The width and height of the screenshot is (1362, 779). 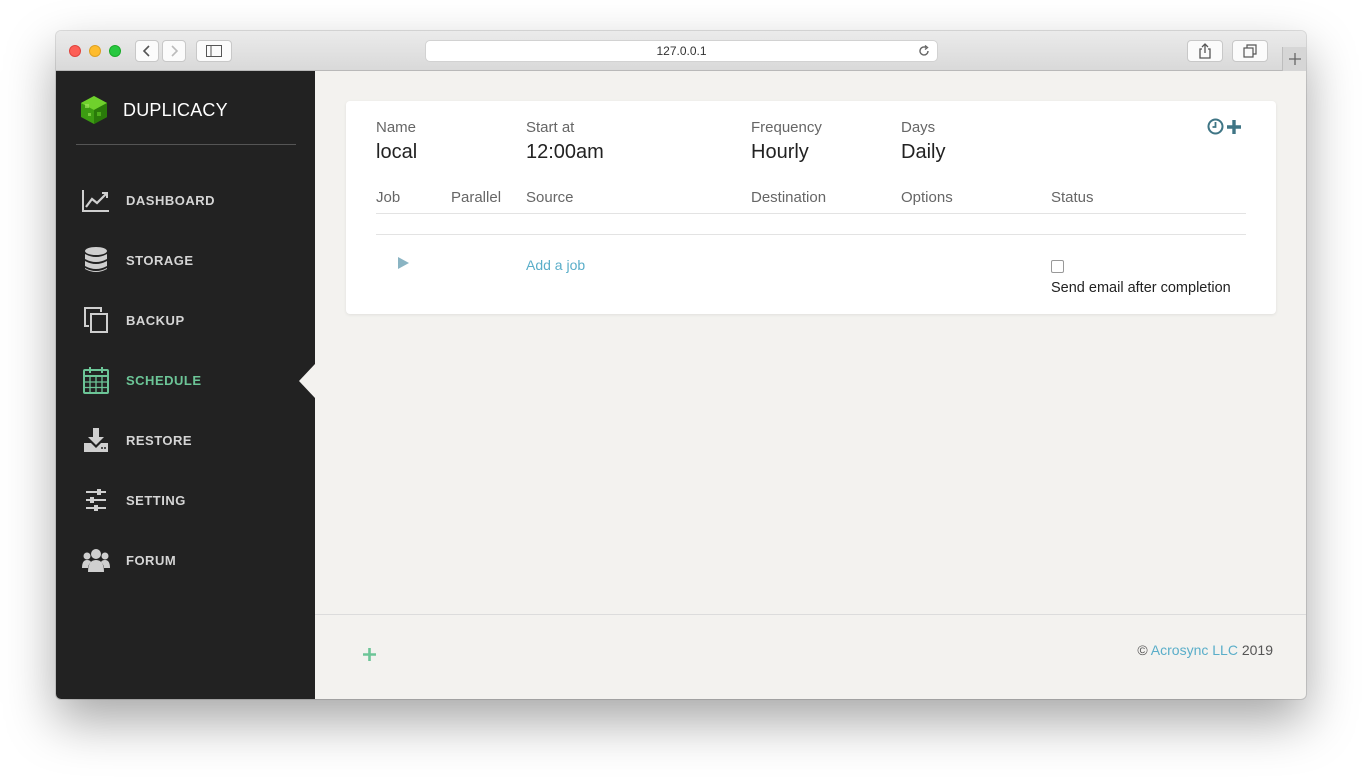 What do you see at coordinates (789, 197) in the screenshot?
I see `column-header-destination: Destination` at bounding box center [789, 197].